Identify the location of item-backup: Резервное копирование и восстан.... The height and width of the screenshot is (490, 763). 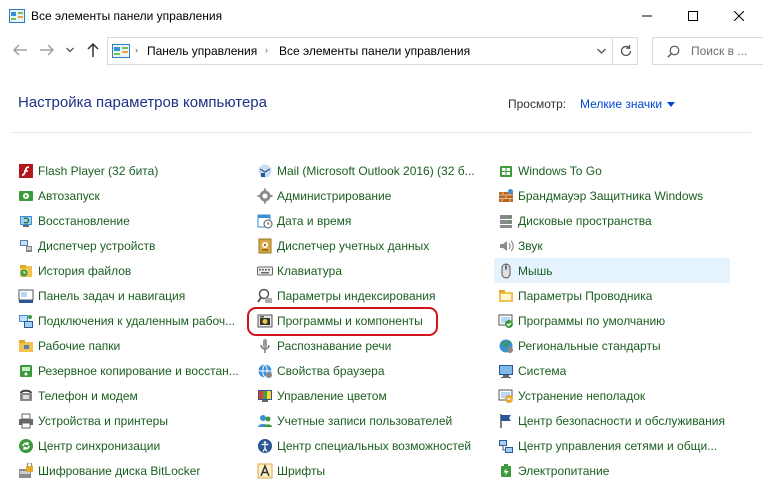
(130, 370).